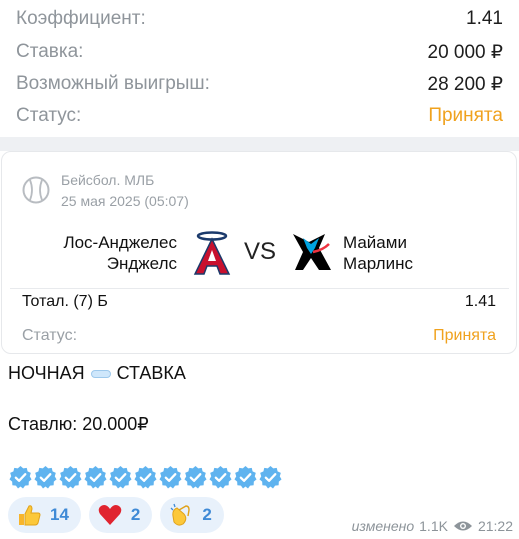 This screenshot has width=519, height=539. Describe the element at coordinates (120, 242) in the screenshot. I see `team-name-line: Лос-Анджелес` at that location.